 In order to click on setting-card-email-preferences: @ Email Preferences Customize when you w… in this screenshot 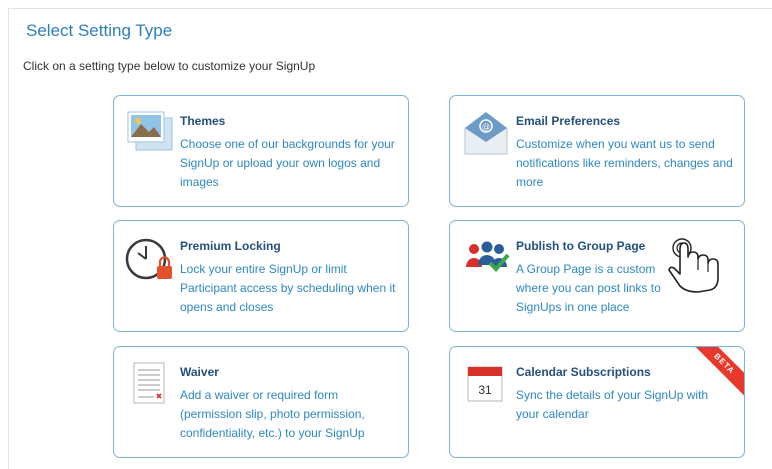, I will do `click(597, 151)`.